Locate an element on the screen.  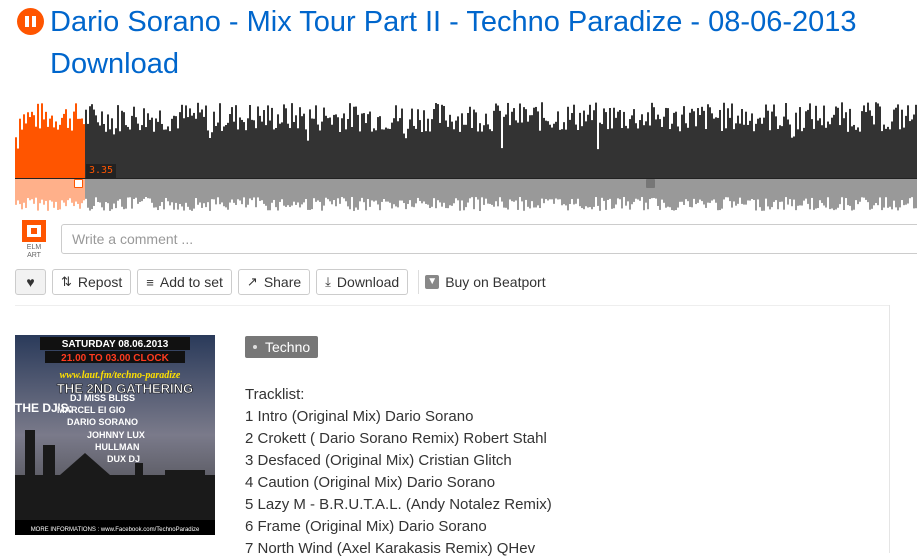
tracklist-item: 1 Intro (Original Mix) Dario Sorano is located at coordinates (359, 416).